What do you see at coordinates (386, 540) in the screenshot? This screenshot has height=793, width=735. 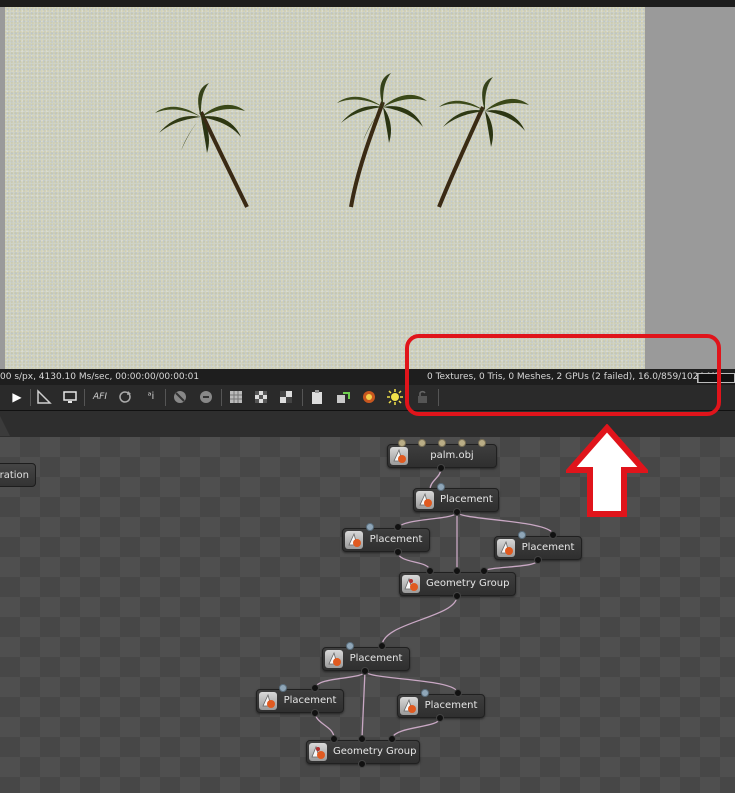 I see `node-placement-left-1: Placement` at bounding box center [386, 540].